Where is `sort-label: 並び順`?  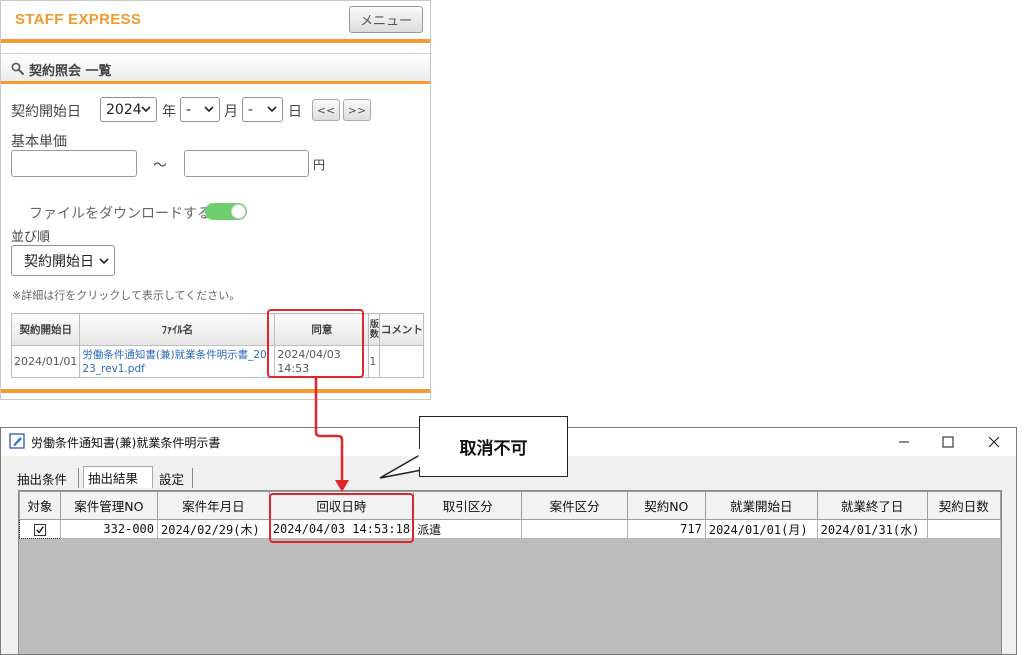 sort-label: 並び順 is located at coordinates (31, 237).